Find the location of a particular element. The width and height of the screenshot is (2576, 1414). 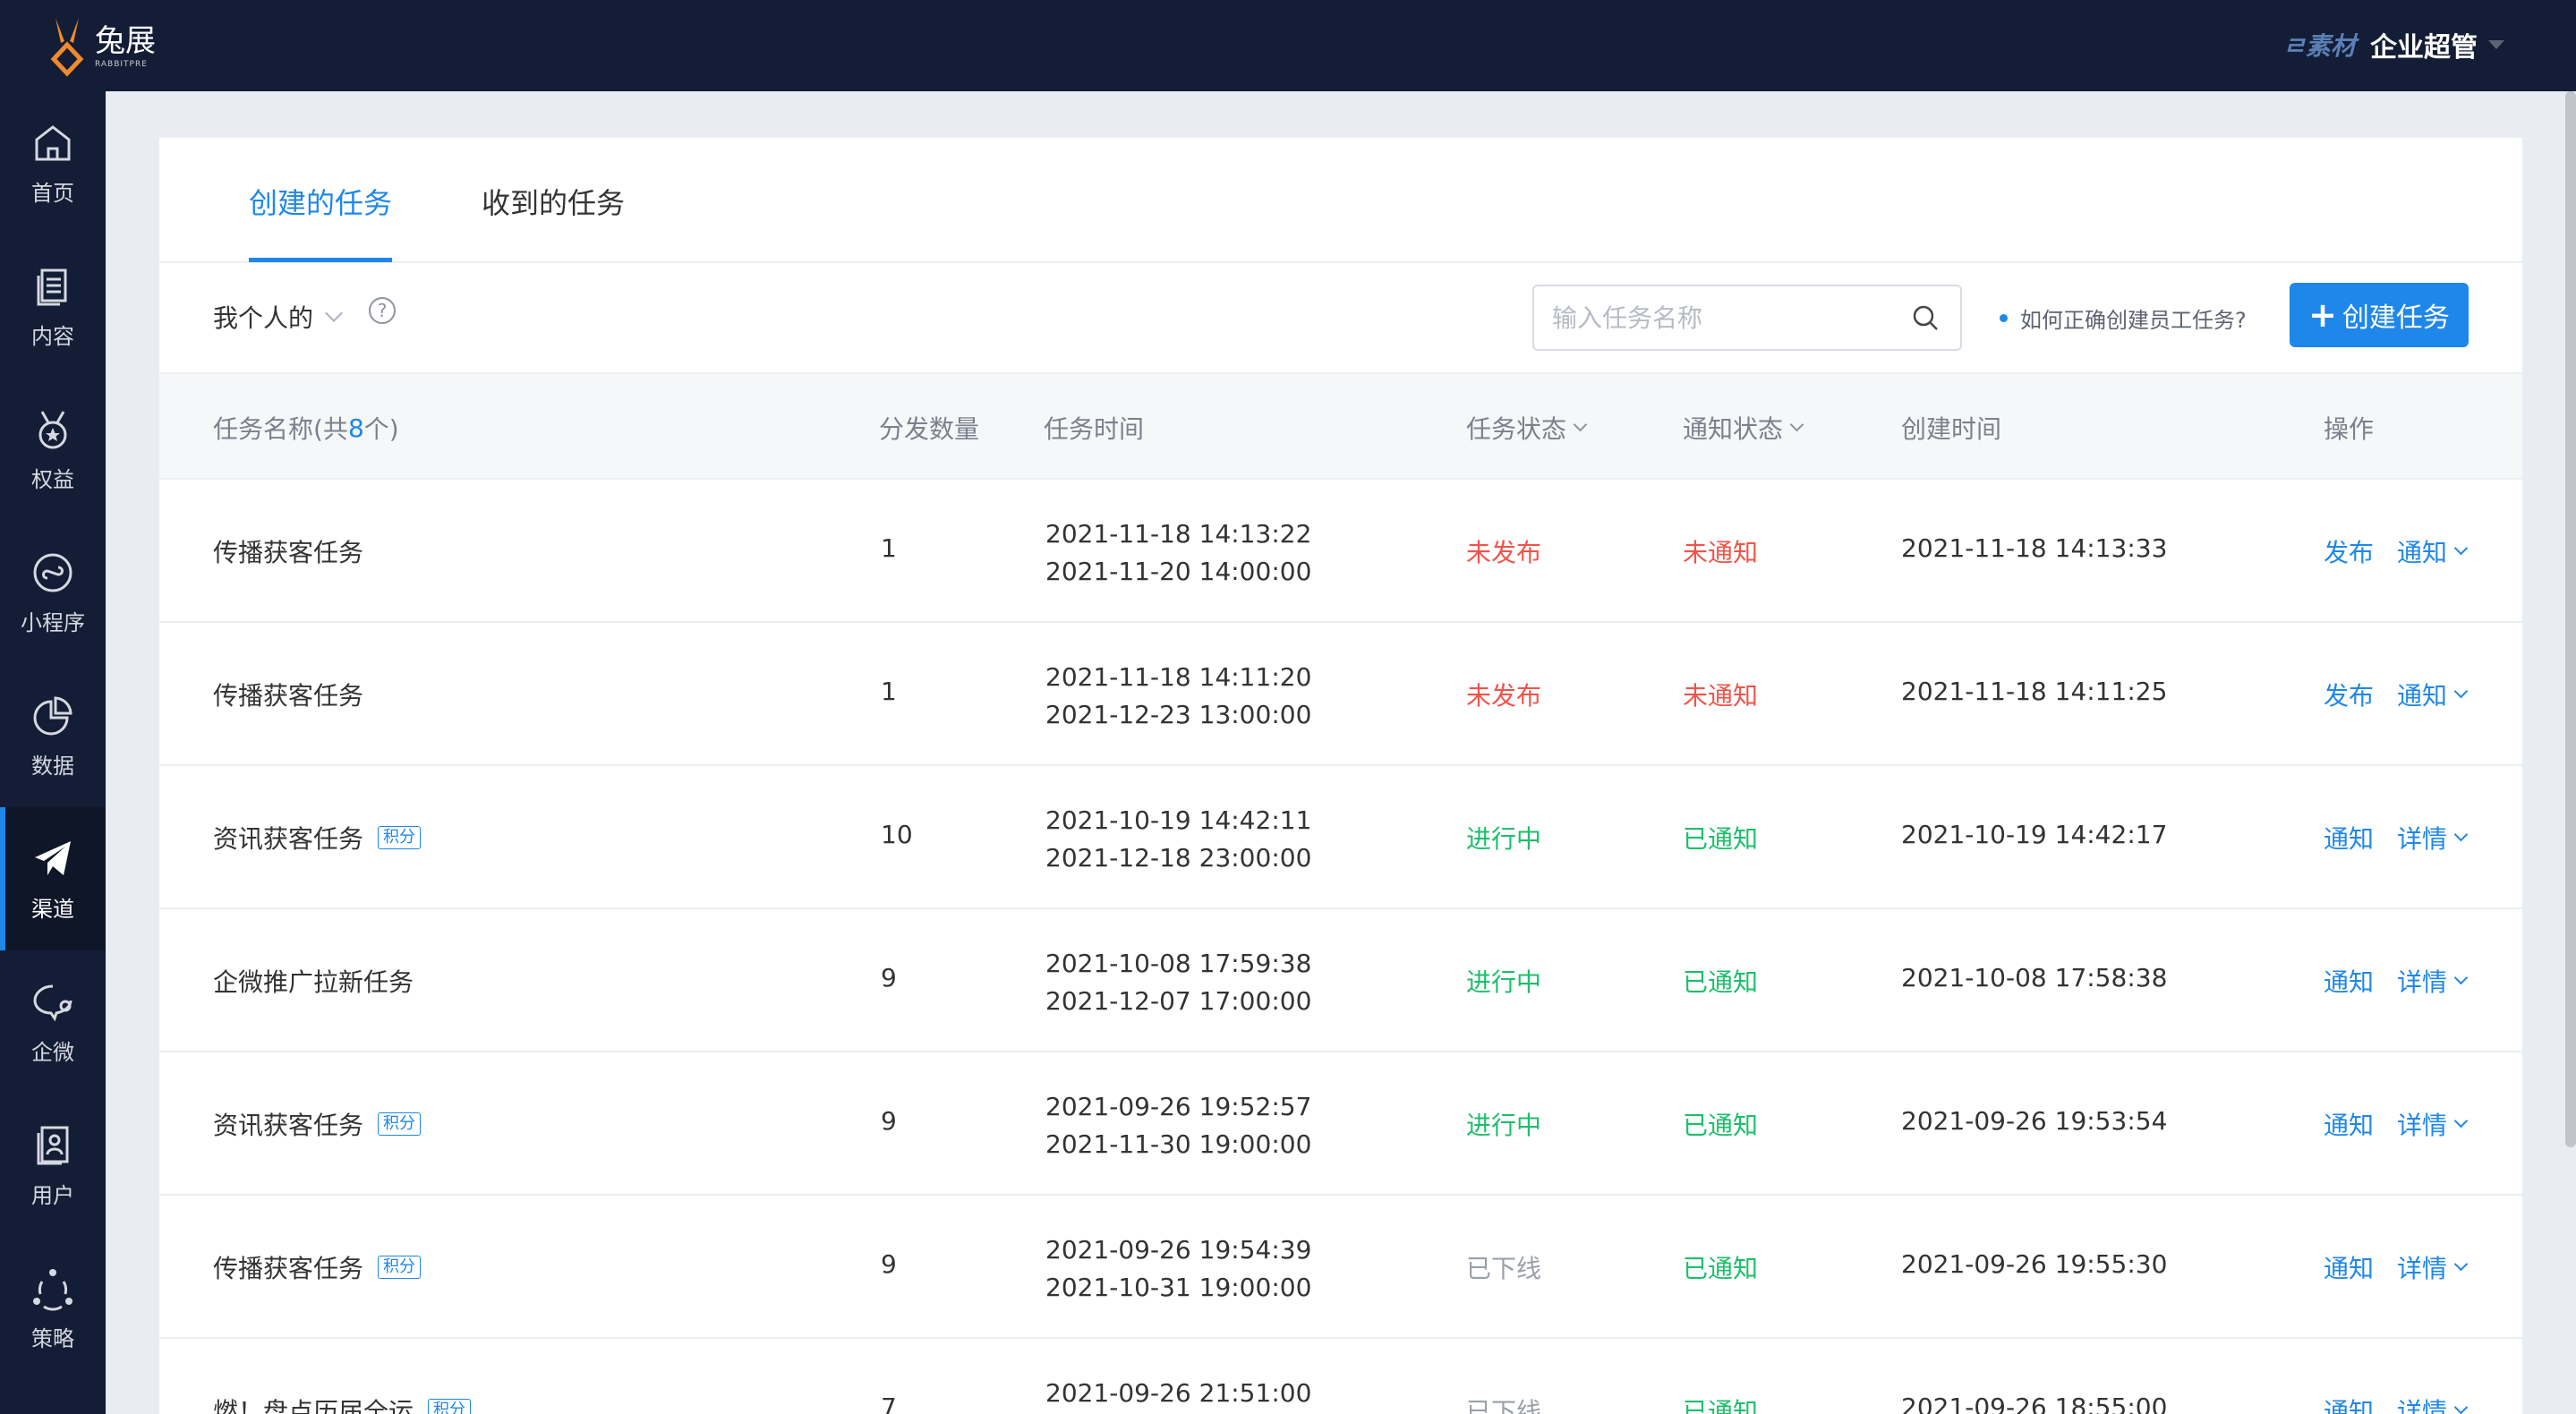

sidebar-item-benefits: 权益 is located at coordinates (53, 449).